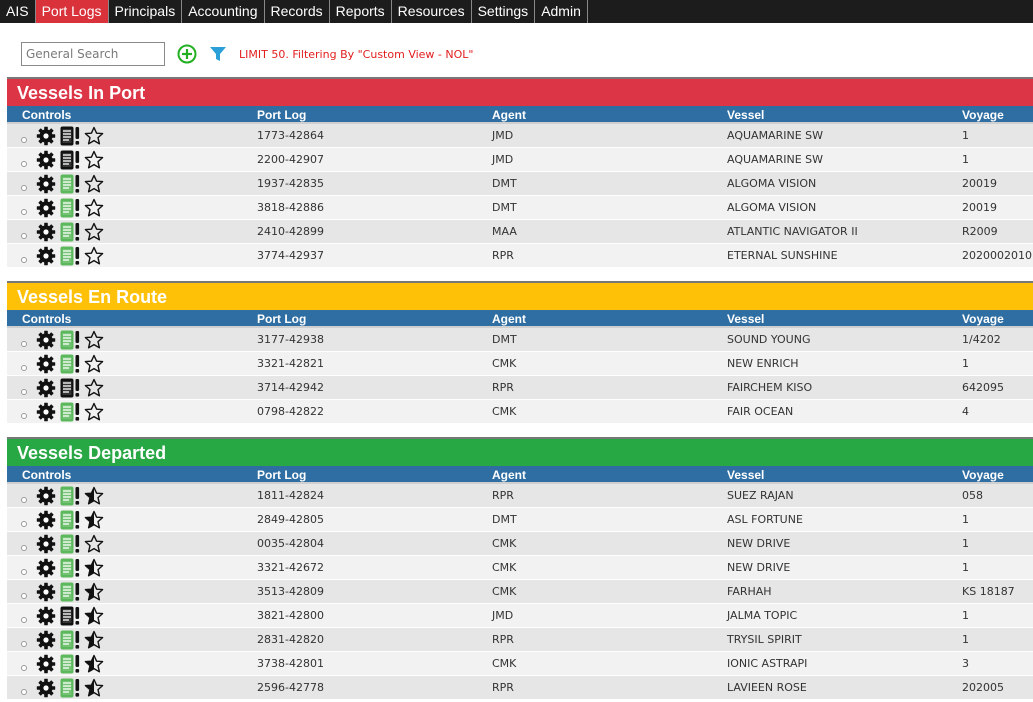 The width and height of the screenshot is (1033, 702). Describe the element at coordinates (520, 256) in the screenshot. I see `table-row: 3774-42937 RPR ETERNAL SUNSHINE 2020002010` at that location.